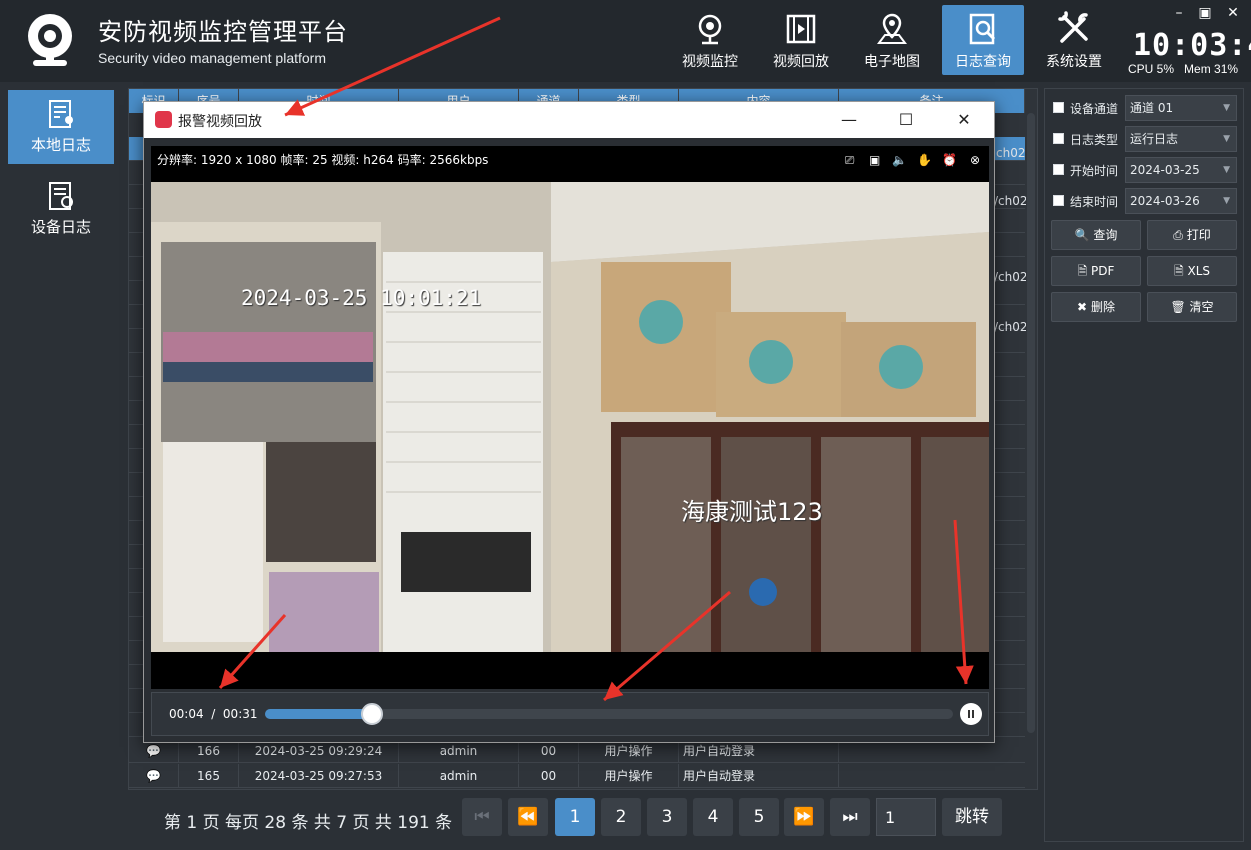 The image size is (1251, 850). I want to click on pdf-button: 🗎 PDF, so click(1096, 271).